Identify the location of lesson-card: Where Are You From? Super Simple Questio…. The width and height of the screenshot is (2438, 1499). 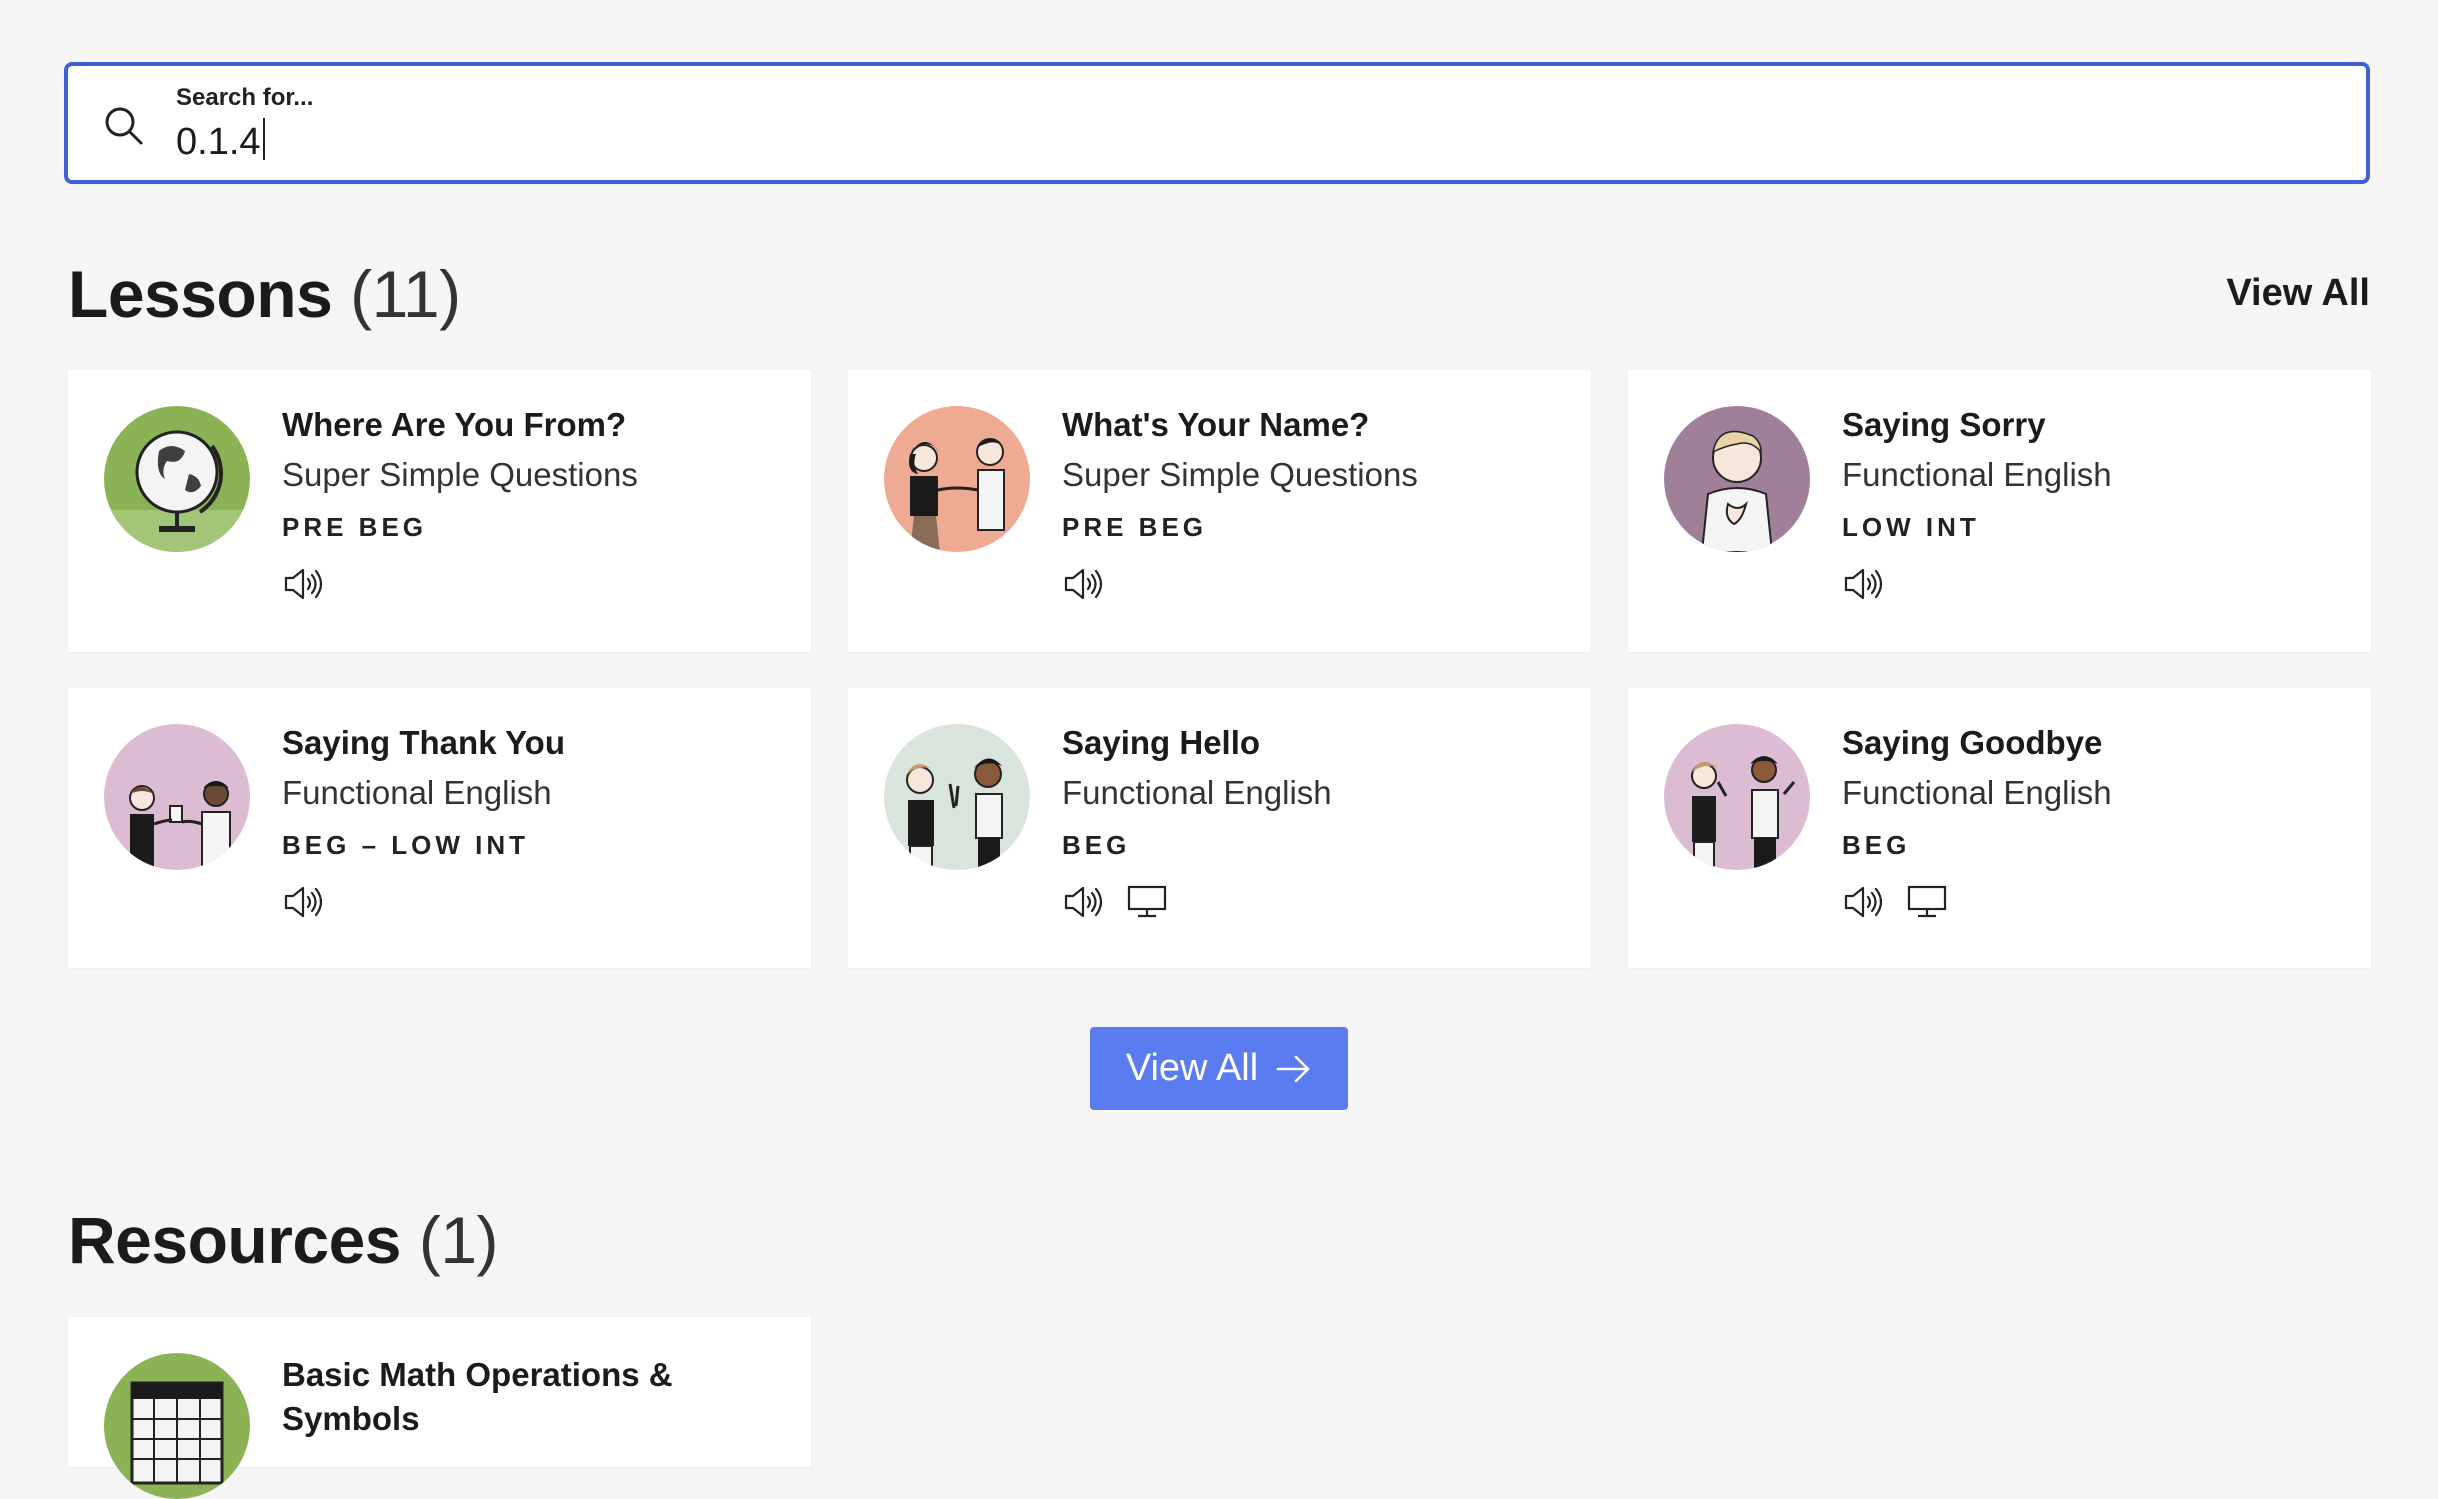
(439, 511).